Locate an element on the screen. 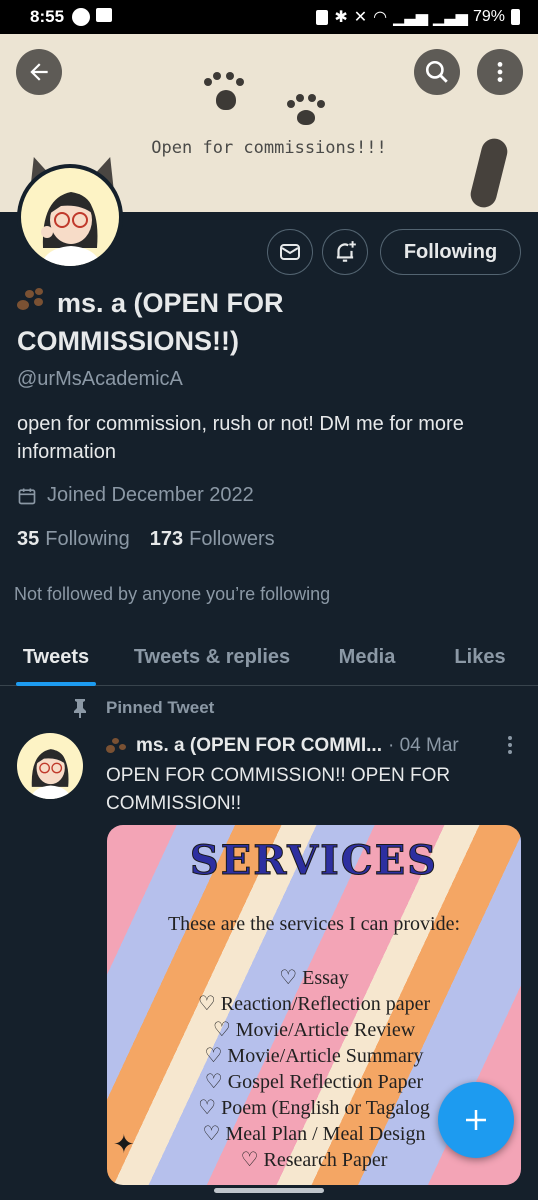  service-item: ♡ Essay is located at coordinates (314, 978).